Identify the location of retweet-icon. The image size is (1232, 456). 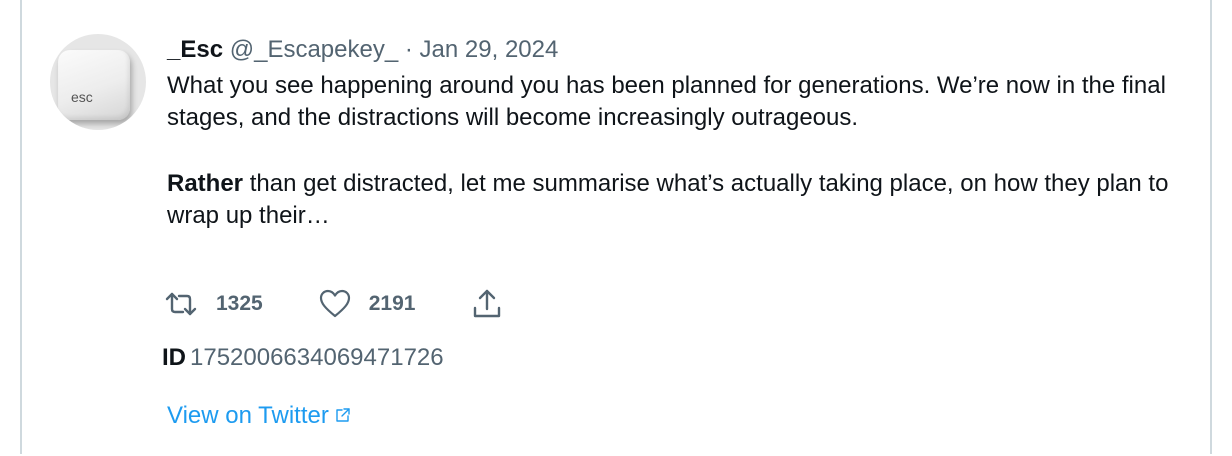
(181, 304).